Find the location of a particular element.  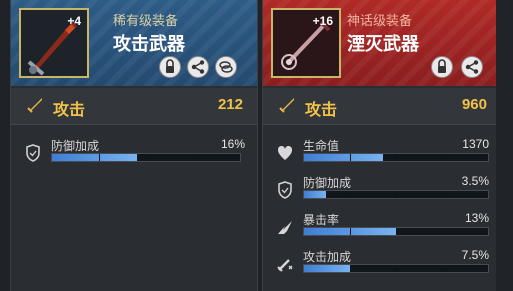

card-header: +16 神话级装备 湮灭武器 is located at coordinates (382, 43).